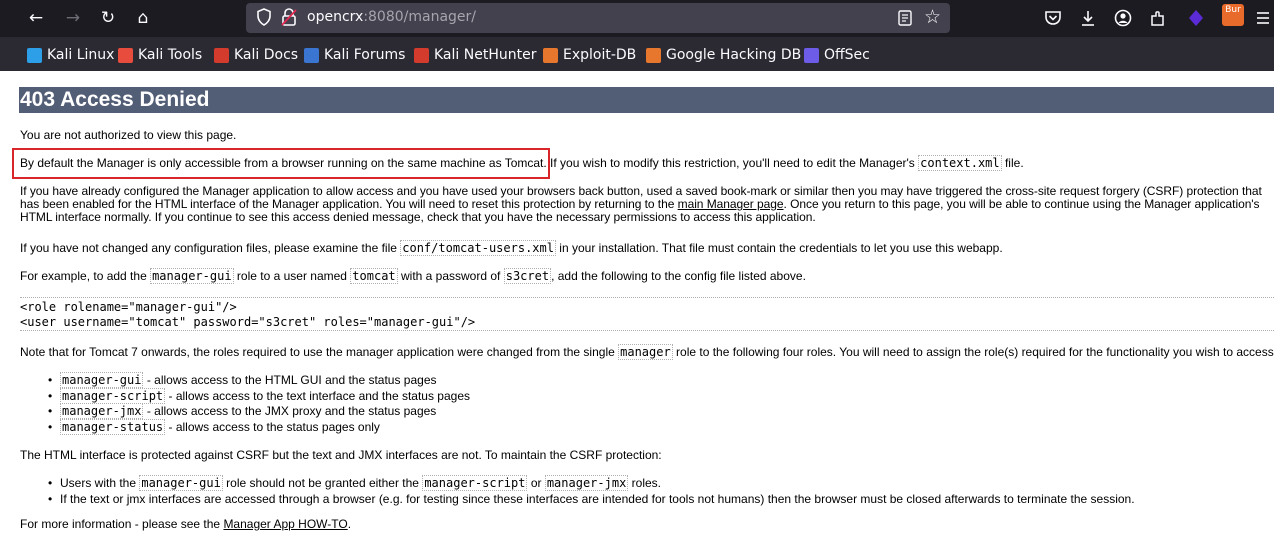 The image size is (1274, 542). I want to click on bookmark-offsec: OffSec, so click(837, 55).